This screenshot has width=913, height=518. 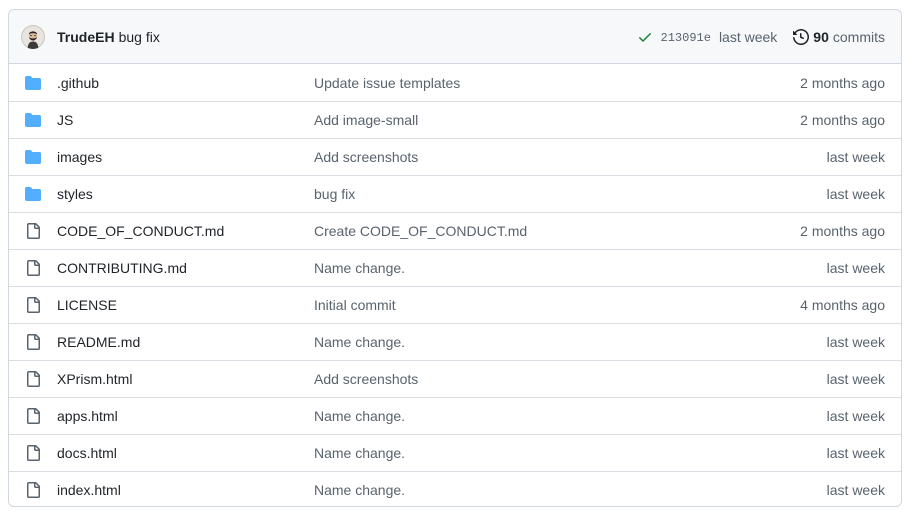 What do you see at coordinates (185, 453) in the screenshot?
I see `file-name-link: docs.html` at bounding box center [185, 453].